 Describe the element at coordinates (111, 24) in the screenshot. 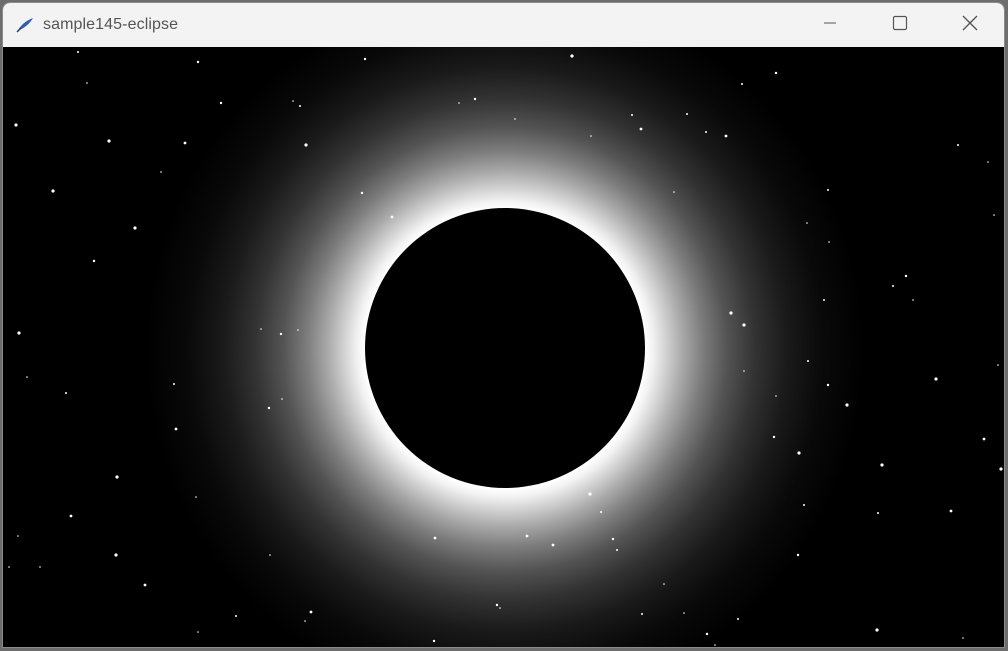

I see `window-title: sample145-eclipse` at that location.